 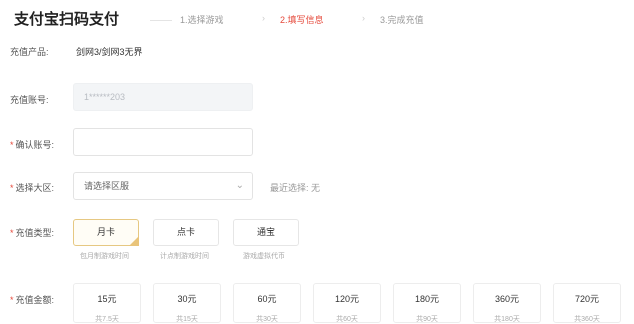 I want to click on step-3: 3.完成充值, so click(x=402, y=20).